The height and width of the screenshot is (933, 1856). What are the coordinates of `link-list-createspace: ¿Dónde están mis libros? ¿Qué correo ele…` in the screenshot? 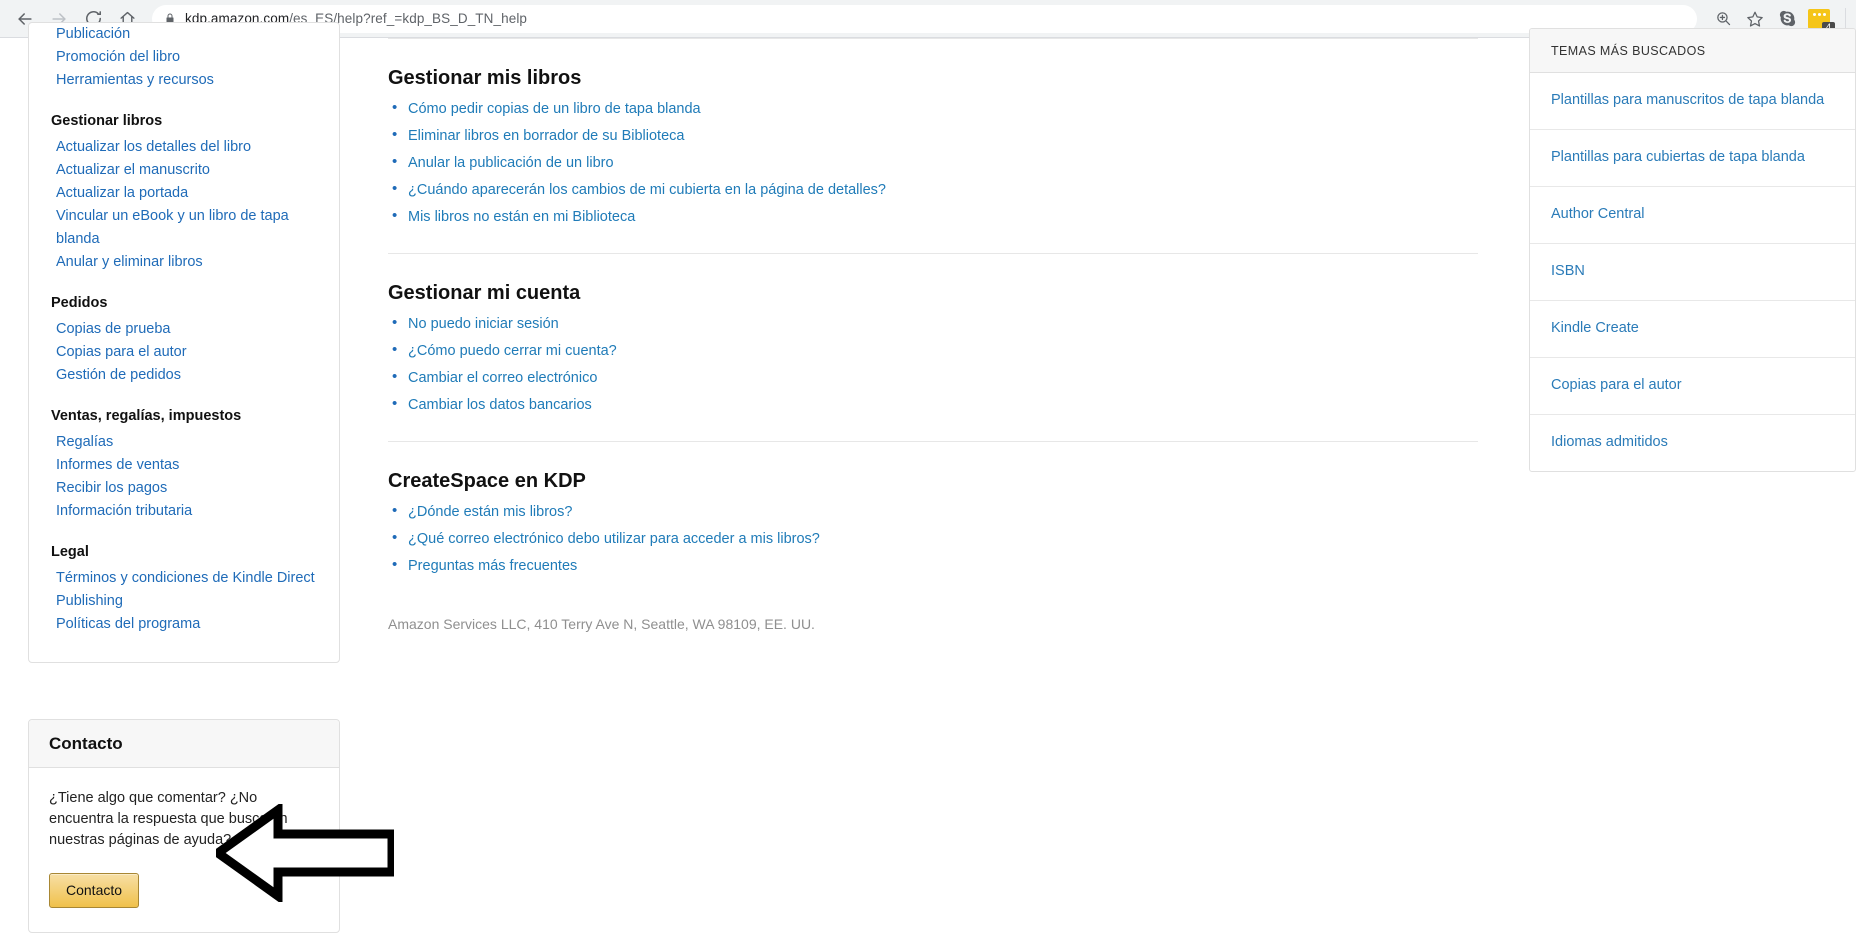 It's located at (933, 538).